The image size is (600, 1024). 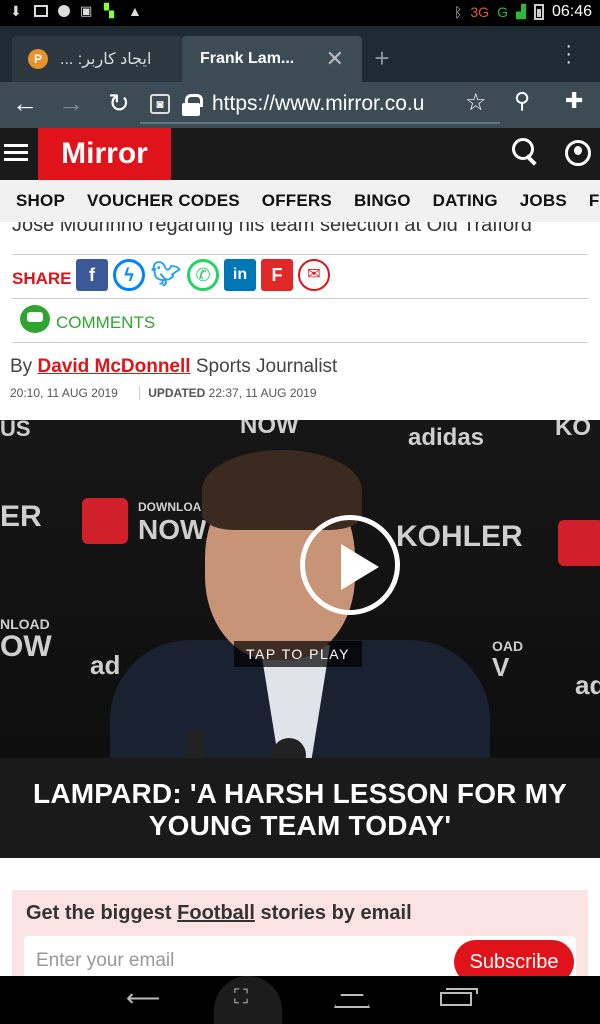 What do you see at coordinates (502, 12) in the screenshot?
I see `signal-type: G` at bounding box center [502, 12].